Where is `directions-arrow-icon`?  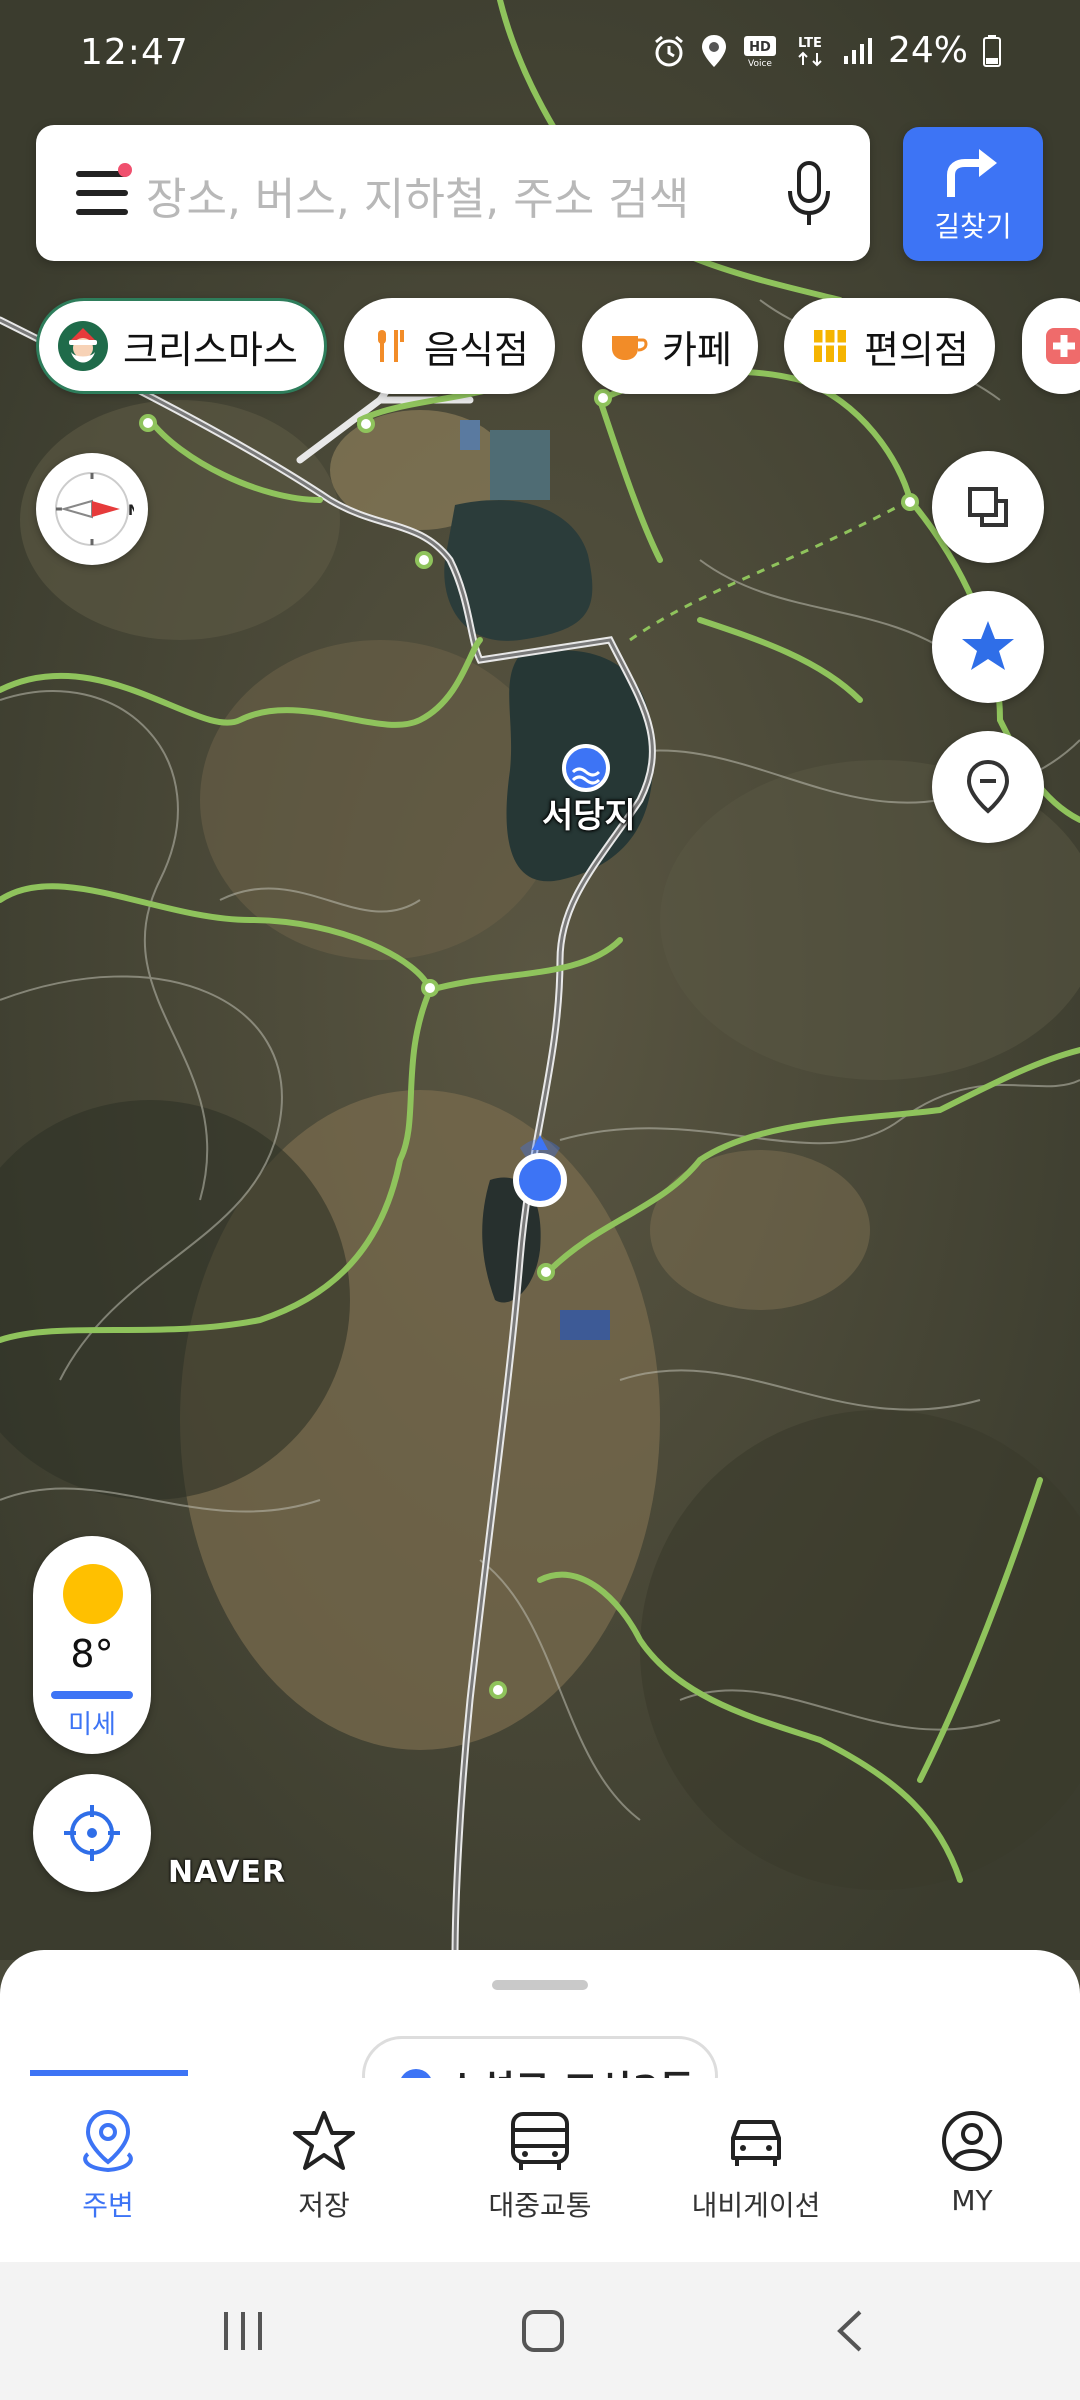 directions-arrow-icon is located at coordinates (972, 173).